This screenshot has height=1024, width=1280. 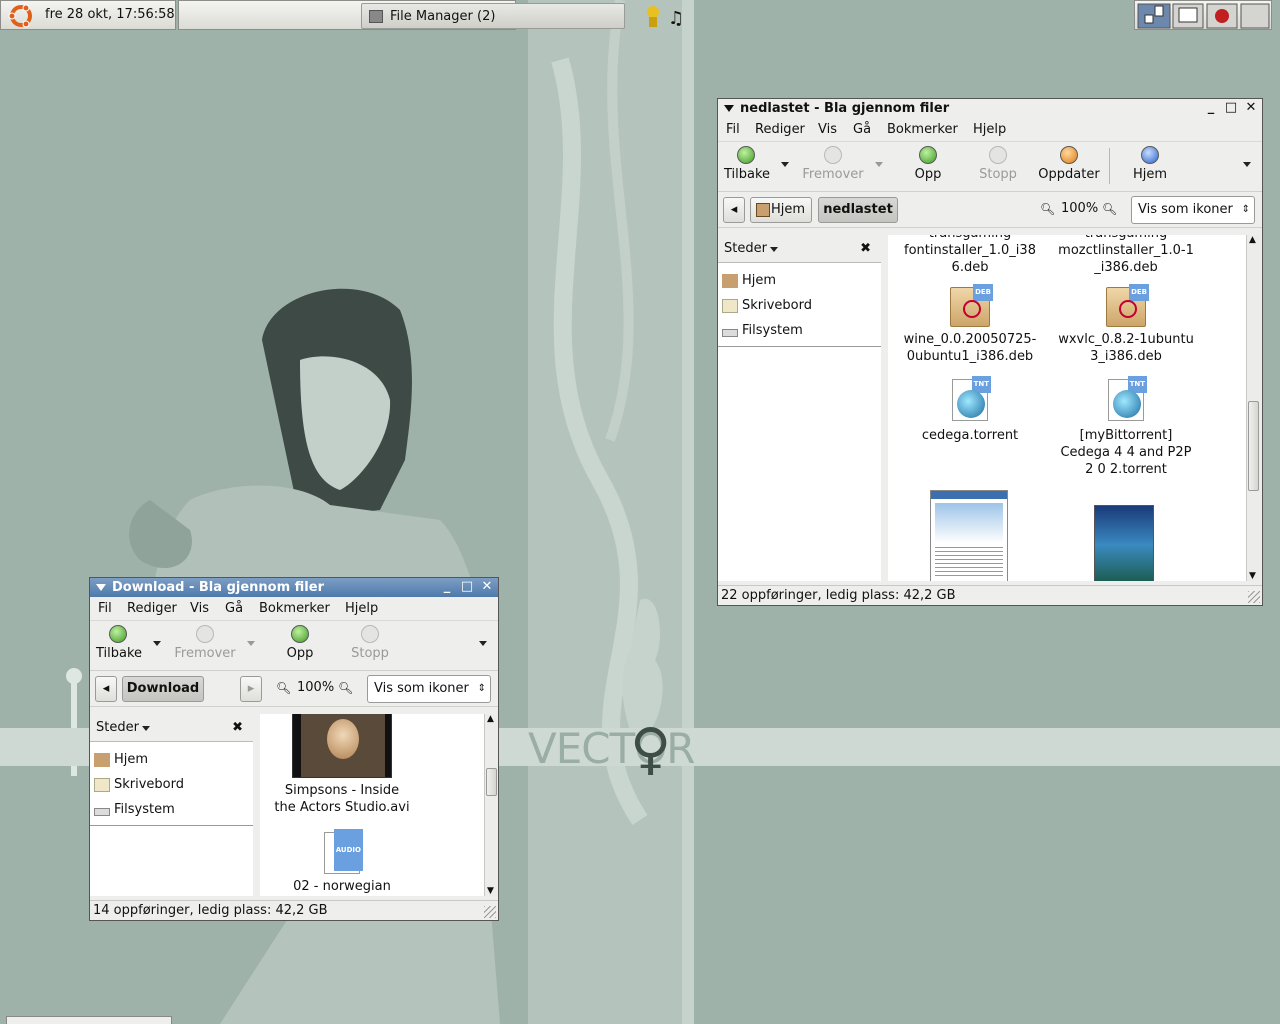 I want to click on file-item: transgaming fontinstaller_1.0_i38 6.deb, so click(x=970, y=255).